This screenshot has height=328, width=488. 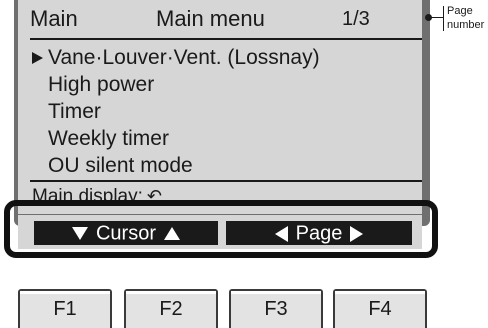 What do you see at coordinates (380, 308) in the screenshot?
I see `f4-button: F4` at bounding box center [380, 308].